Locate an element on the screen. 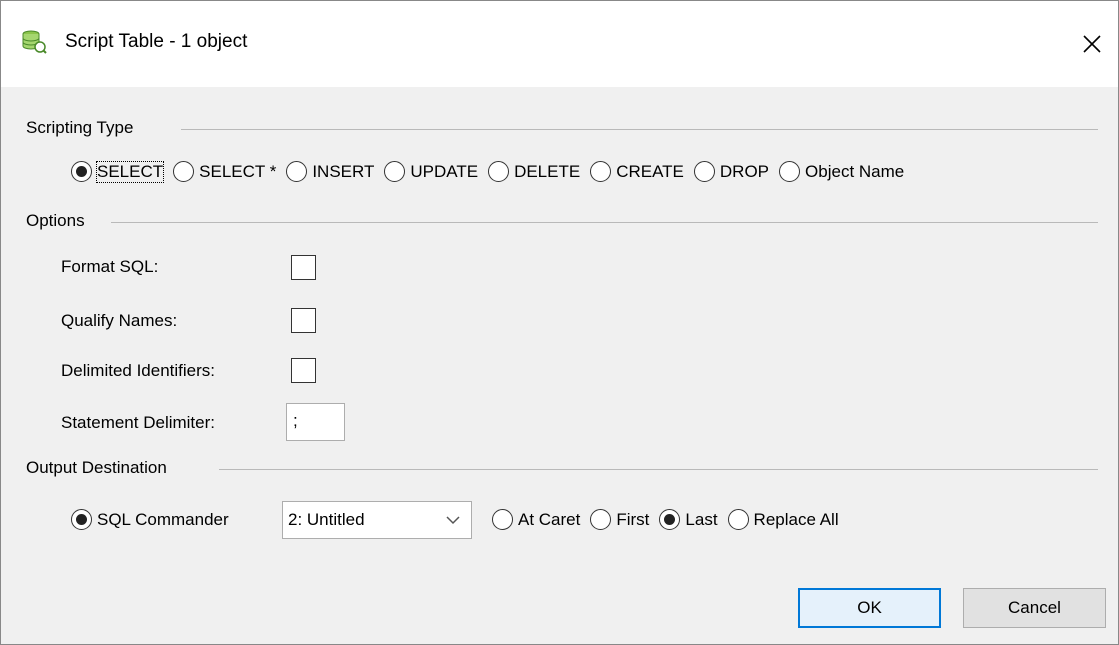 The width and height of the screenshot is (1119, 645). radio-label: SQL Commander is located at coordinates (163, 519).